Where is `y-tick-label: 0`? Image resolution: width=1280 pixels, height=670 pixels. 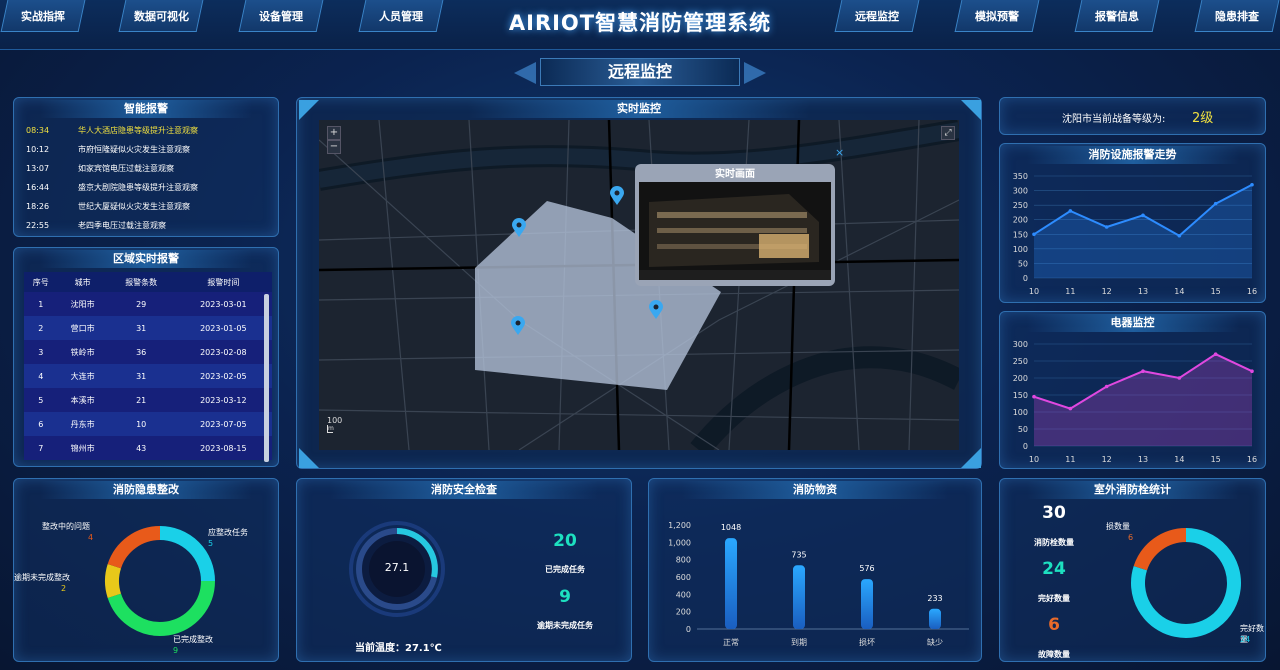 y-tick-label: 0 is located at coordinates (1025, 446).